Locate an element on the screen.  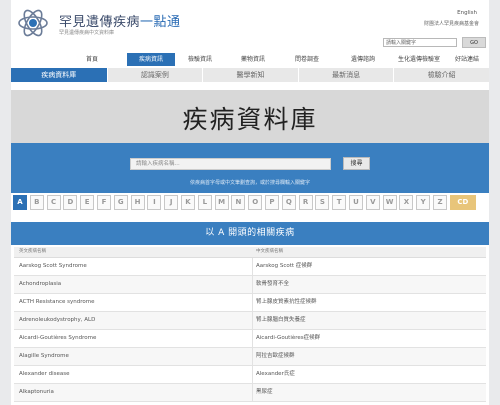
site-title: 罕見遺傳疾病一點通 is located at coordinates (120, 20).